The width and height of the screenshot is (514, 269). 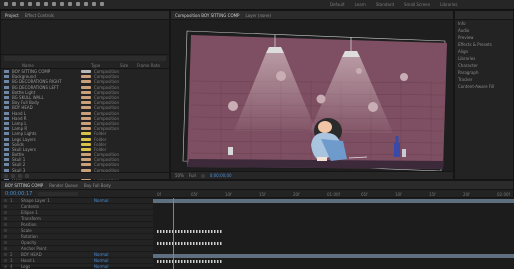 I want to click on workspace-standard: Standard, so click(x=385, y=4).